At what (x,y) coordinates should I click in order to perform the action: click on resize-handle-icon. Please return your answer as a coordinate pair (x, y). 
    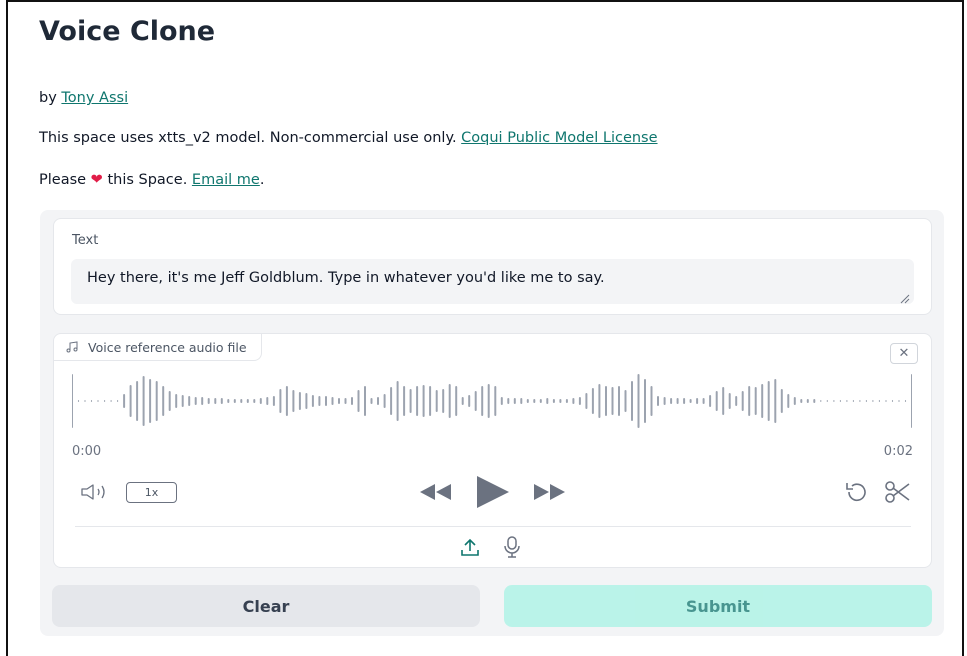
    Looking at the image, I should click on (905, 299).